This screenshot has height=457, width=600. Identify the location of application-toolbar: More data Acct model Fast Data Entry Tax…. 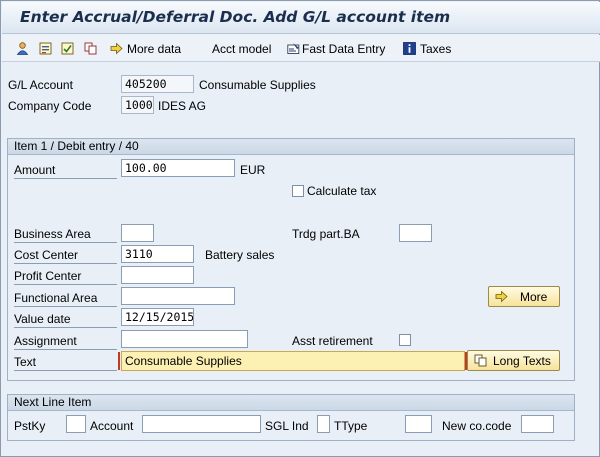
(301, 48).